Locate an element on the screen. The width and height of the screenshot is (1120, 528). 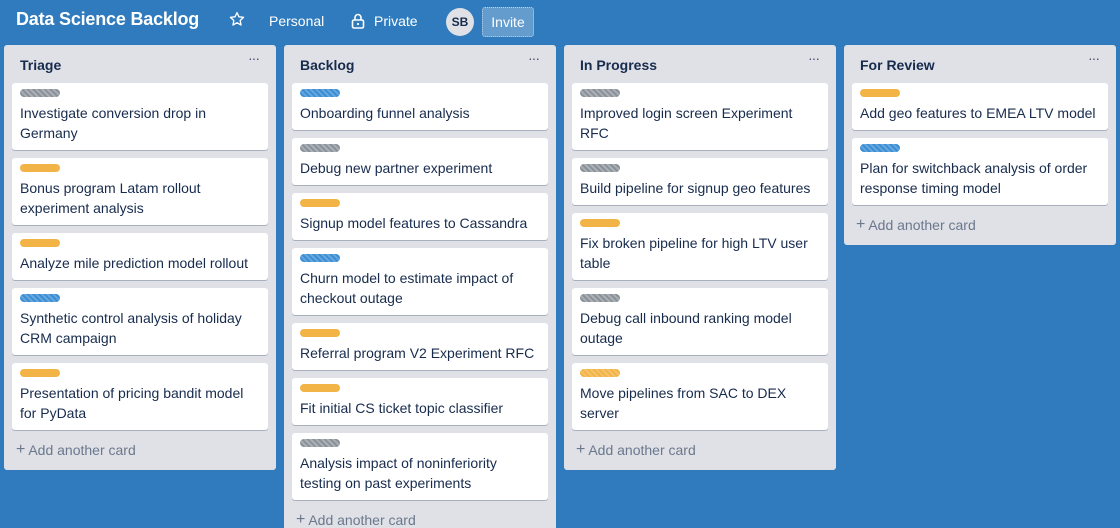
card: Fit initial CS ticket topic classifier is located at coordinates (420, 401).